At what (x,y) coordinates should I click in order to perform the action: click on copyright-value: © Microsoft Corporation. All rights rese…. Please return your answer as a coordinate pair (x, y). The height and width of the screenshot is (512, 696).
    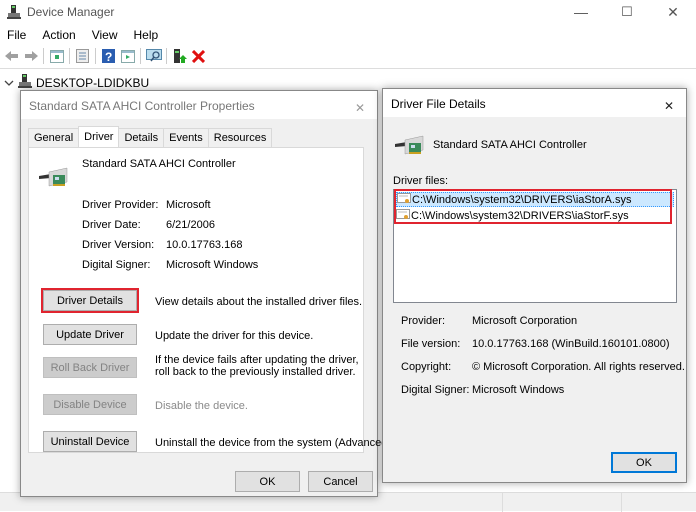
    Looking at the image, I should click on (578, 367).